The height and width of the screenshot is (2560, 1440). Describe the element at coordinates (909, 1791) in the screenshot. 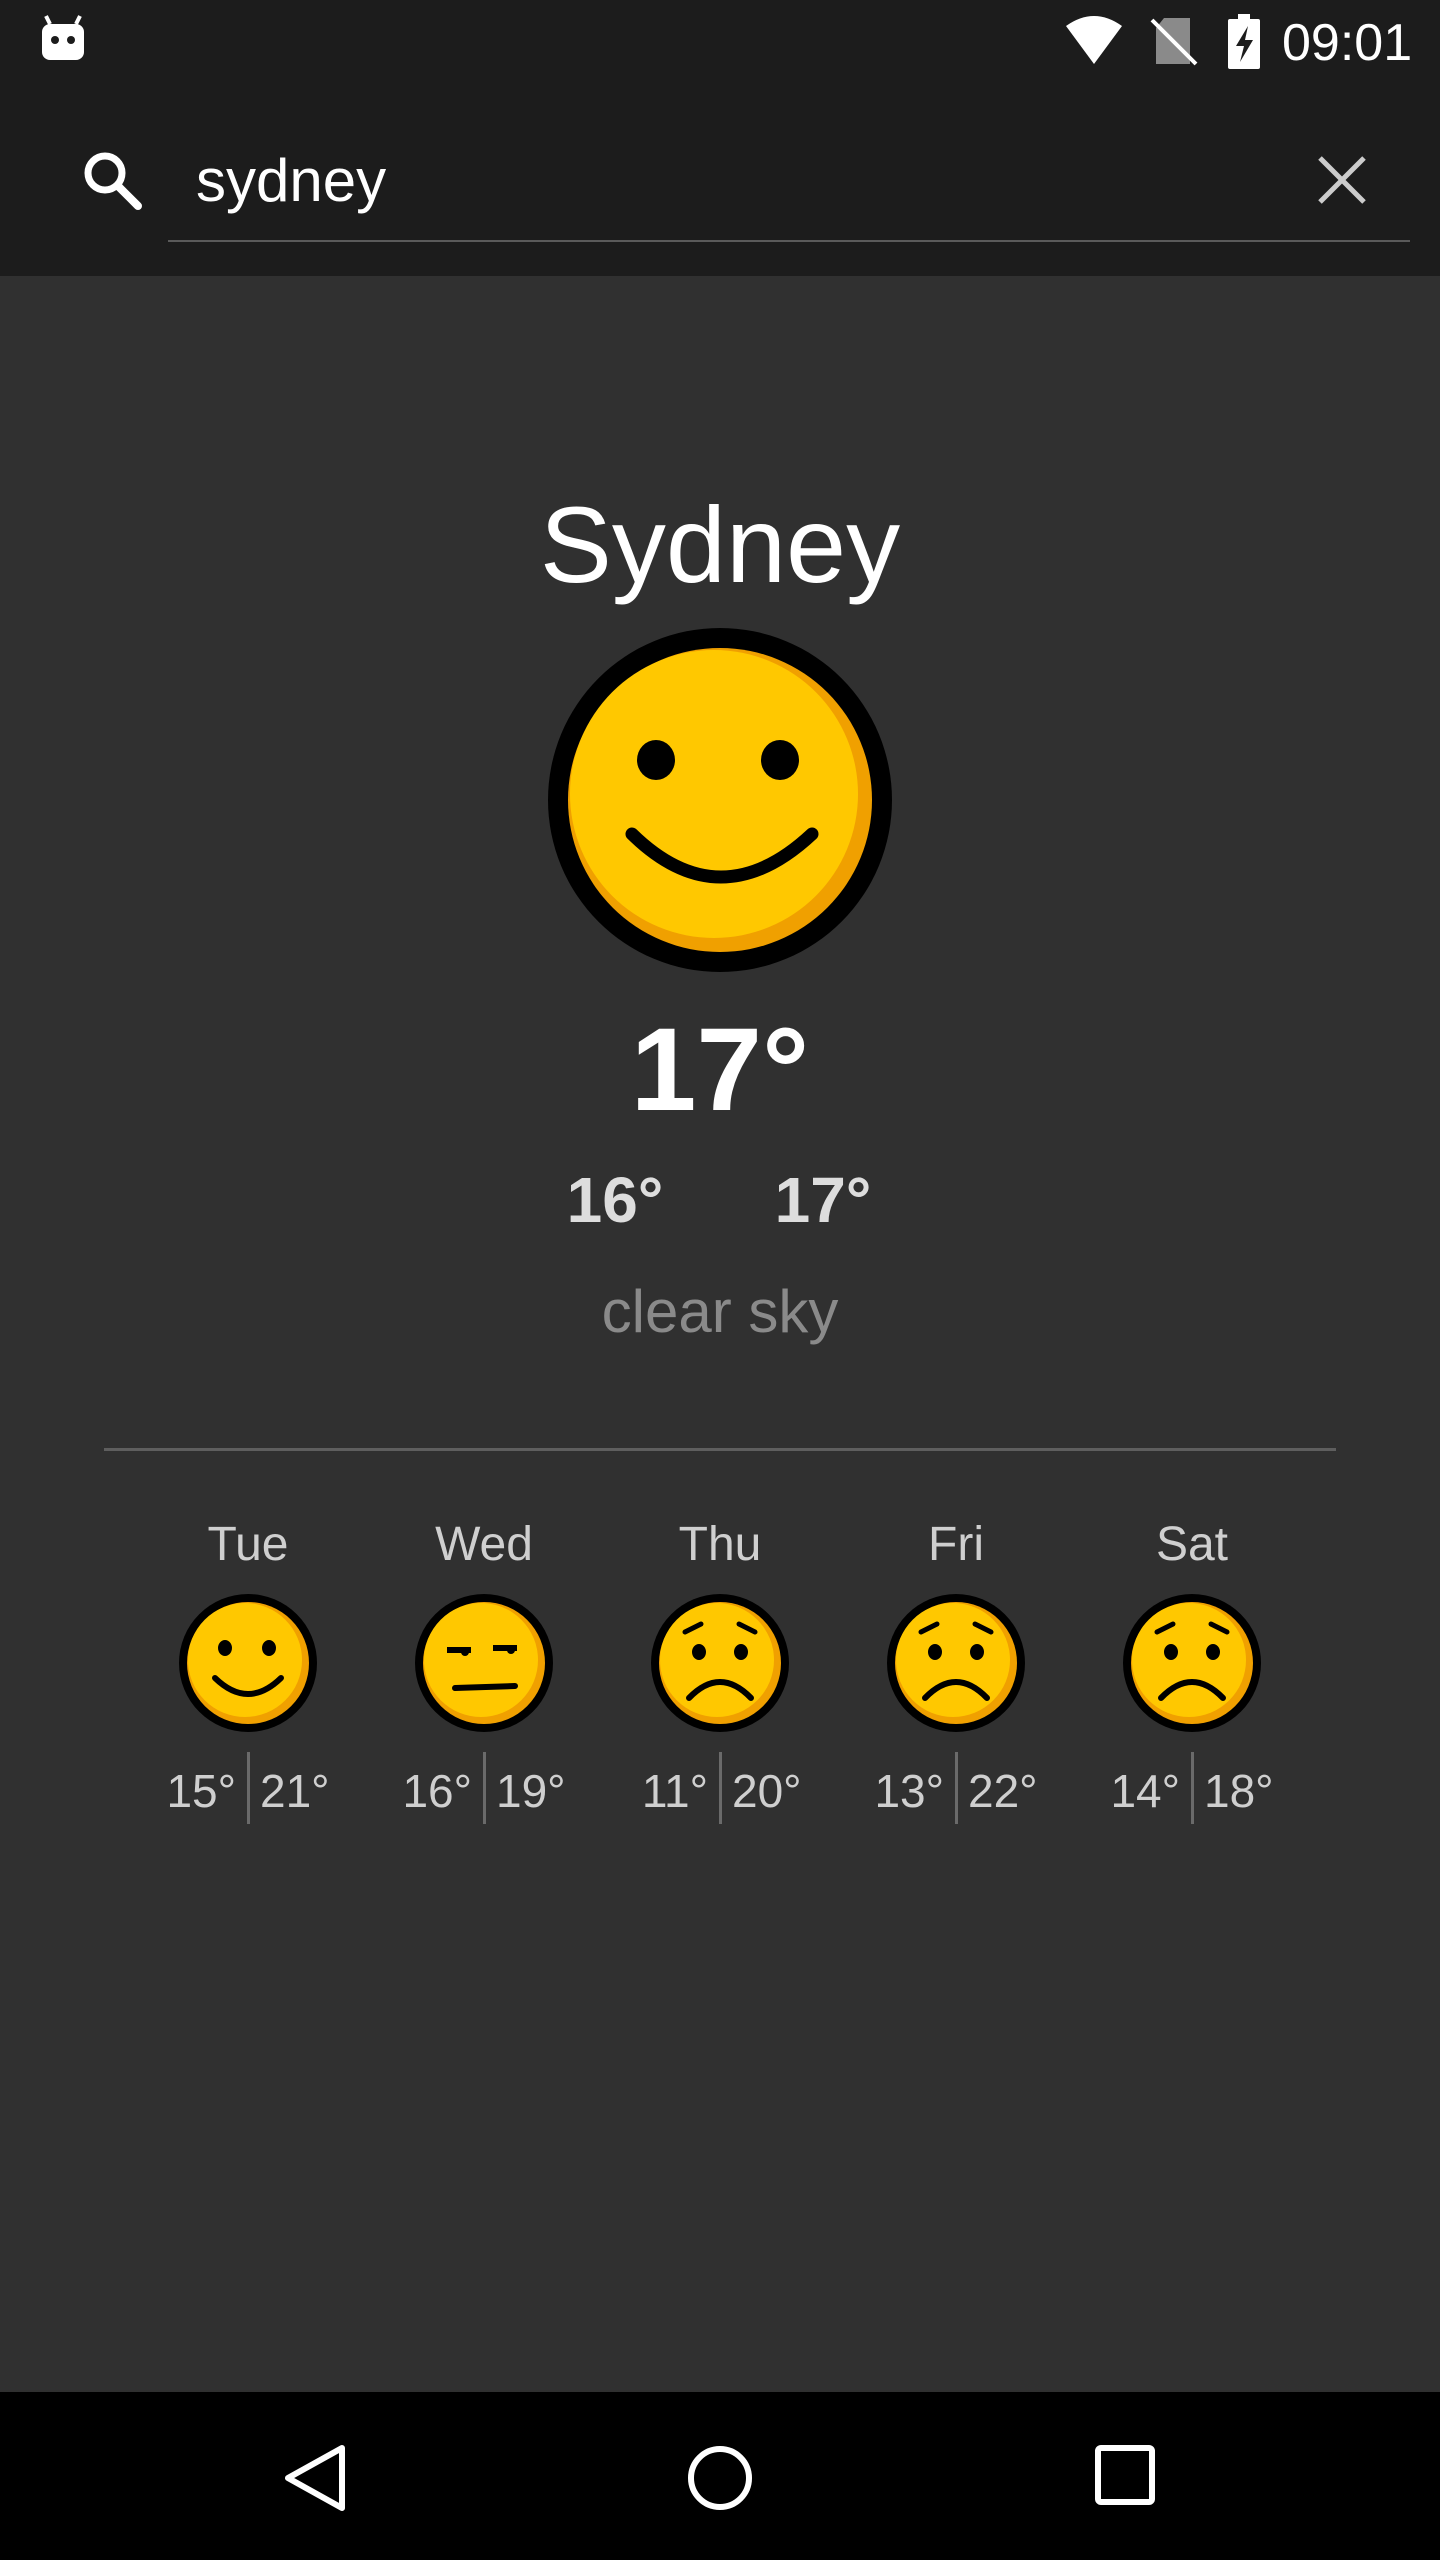

I see `forecast-min: 13°` at that location.